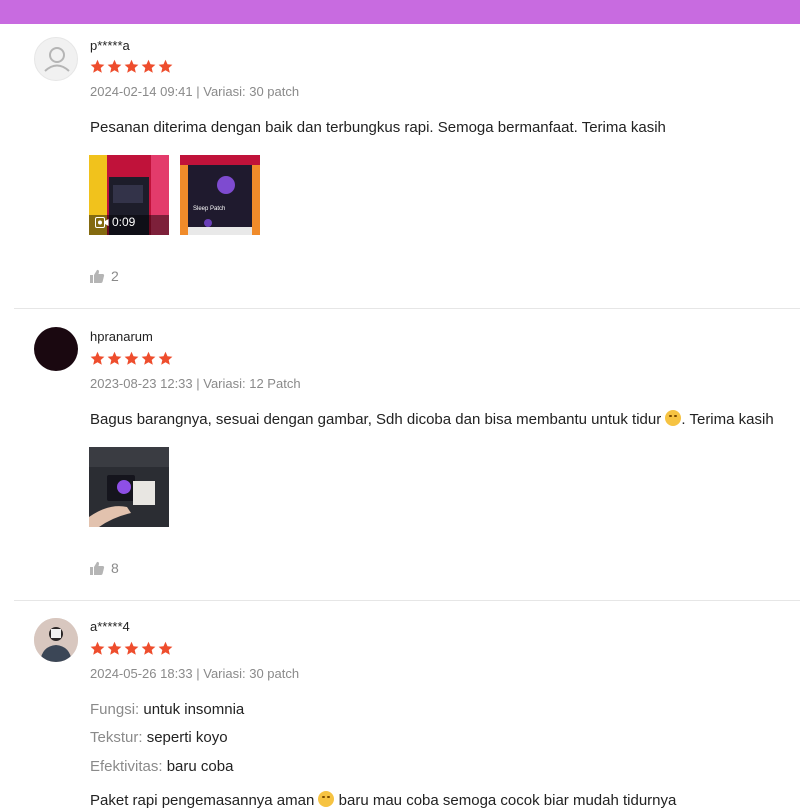 The height and width of the screenshot is (809, 800). I want to click on username: hpranarum, so click(121, 336).